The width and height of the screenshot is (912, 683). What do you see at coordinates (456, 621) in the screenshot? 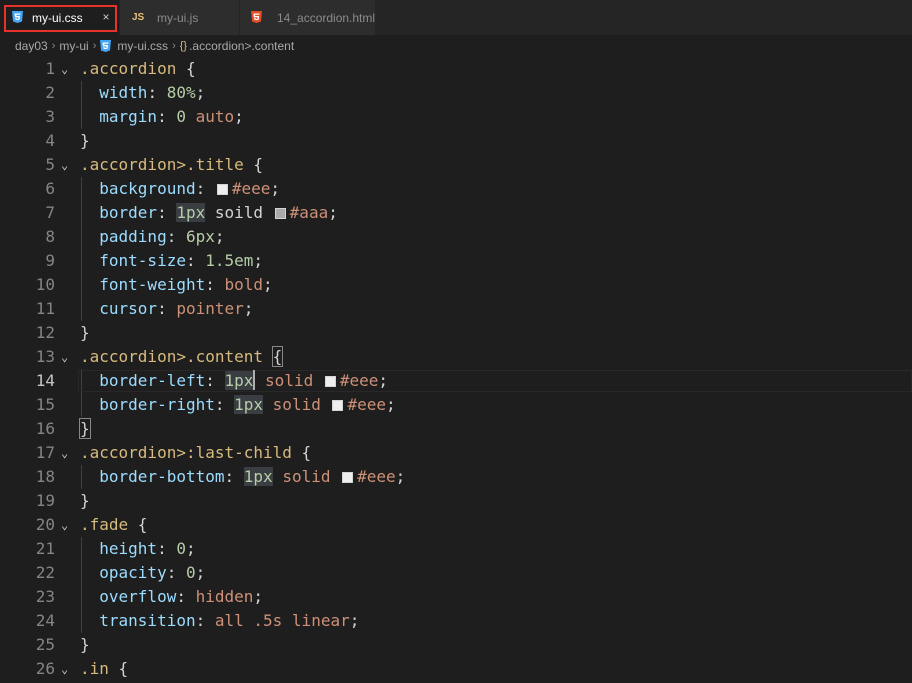
I see `code-line-24: 24 transition: all .5s linear;` at bounding box center [456, 621].